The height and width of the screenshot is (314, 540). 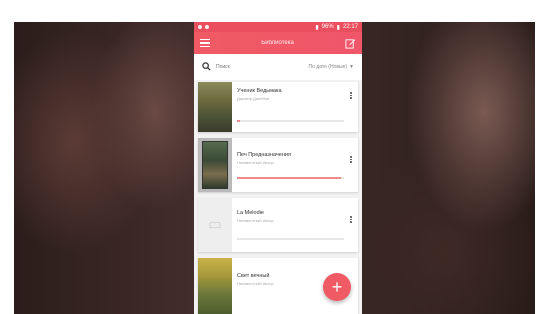 I want to click on add-icon: +, so click(x=337, y=287).